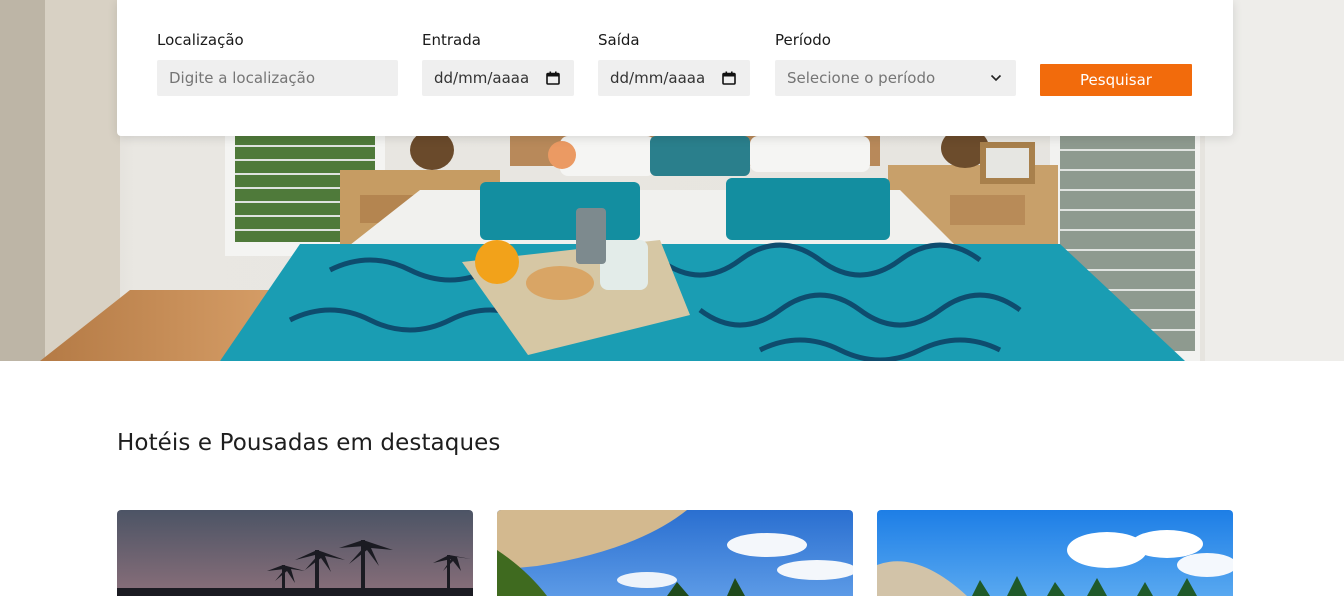 The width and height of the screenshot is (1344, 596). I want to click on period-field: Período Selecione o período, so click(895, 63).